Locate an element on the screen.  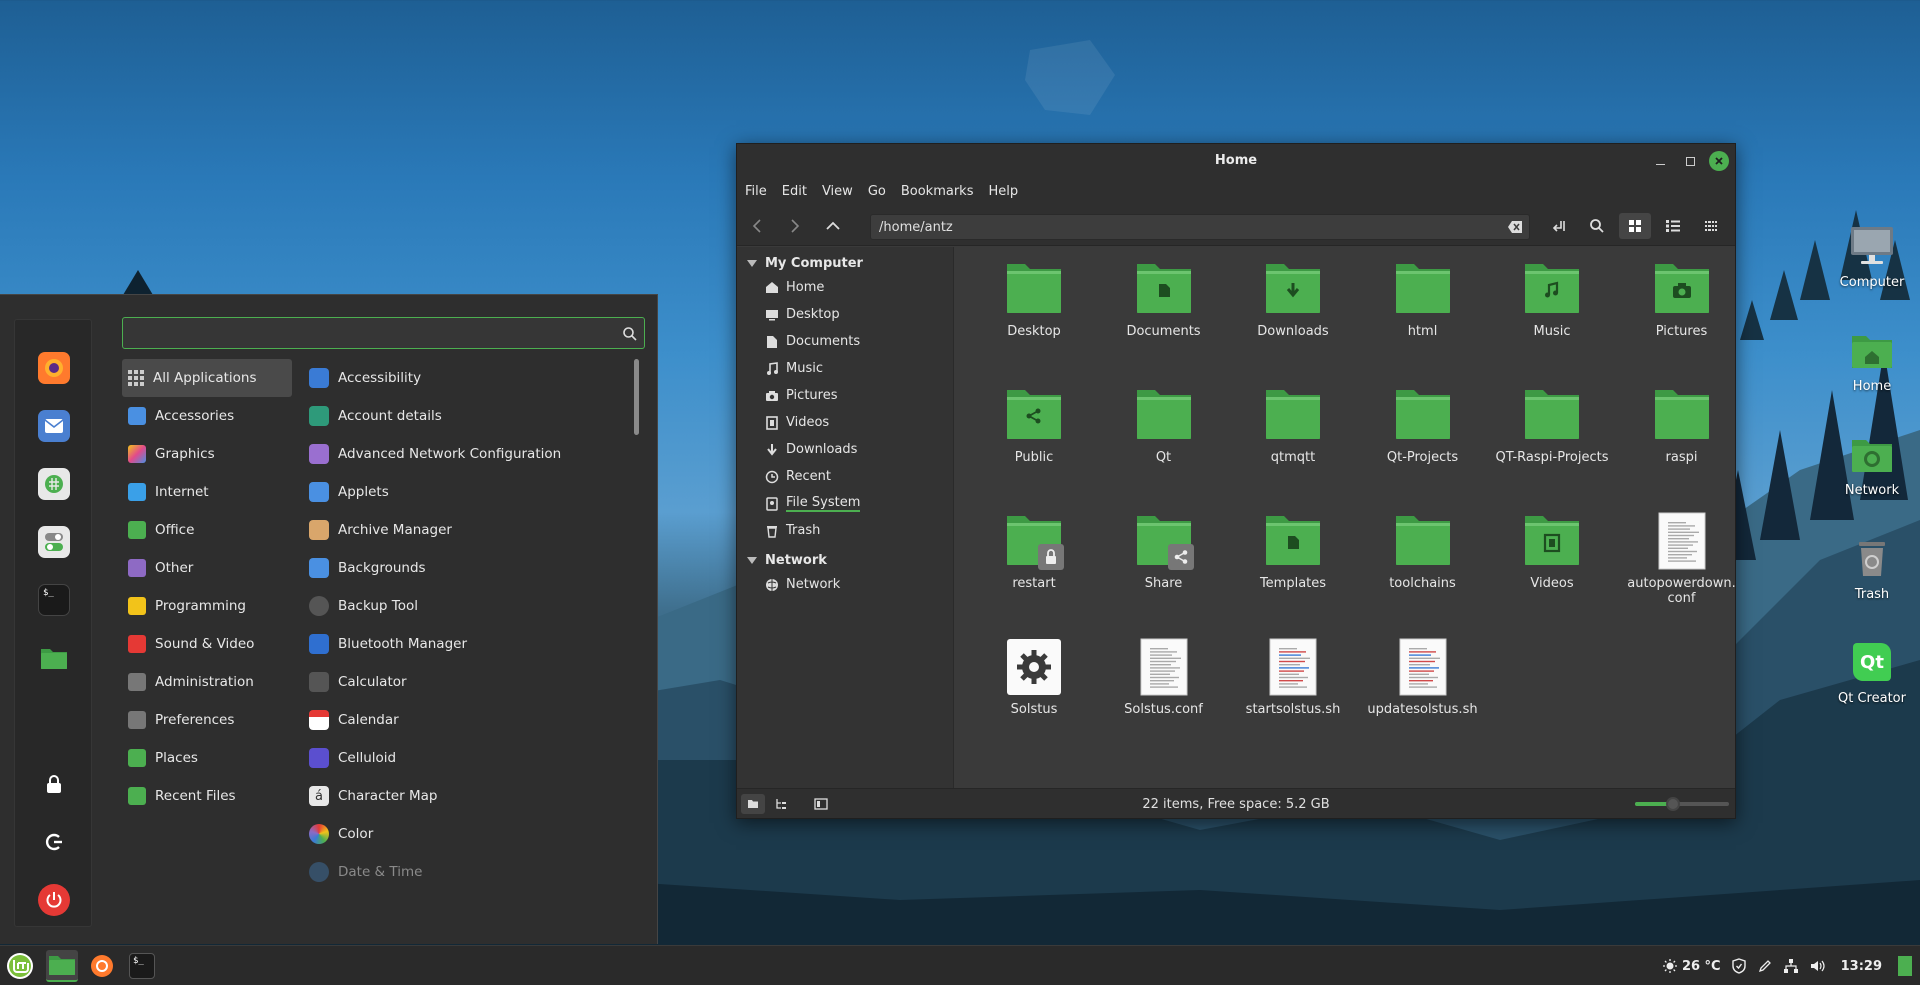
file-item-public: Public is located at coordinates (1034, 425).